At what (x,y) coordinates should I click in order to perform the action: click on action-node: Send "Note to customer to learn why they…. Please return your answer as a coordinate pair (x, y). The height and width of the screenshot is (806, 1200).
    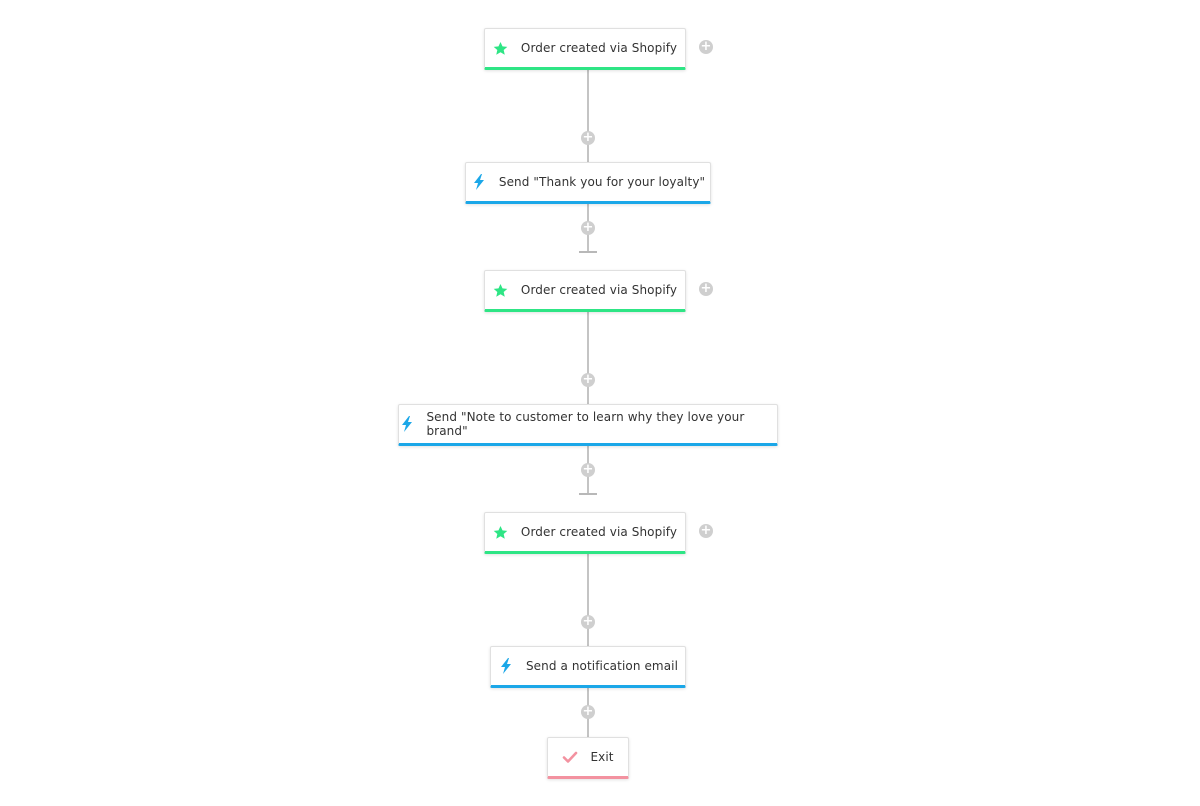
    Looking at the image, I should click on (588, 425).